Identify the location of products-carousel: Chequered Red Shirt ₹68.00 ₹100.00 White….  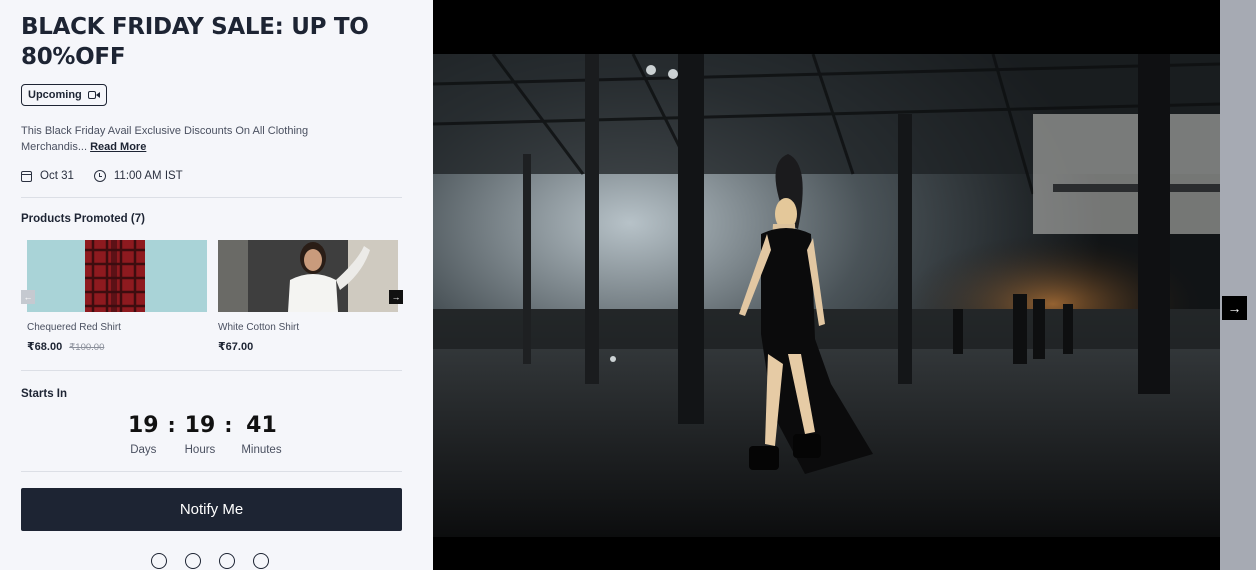
(212, 301).